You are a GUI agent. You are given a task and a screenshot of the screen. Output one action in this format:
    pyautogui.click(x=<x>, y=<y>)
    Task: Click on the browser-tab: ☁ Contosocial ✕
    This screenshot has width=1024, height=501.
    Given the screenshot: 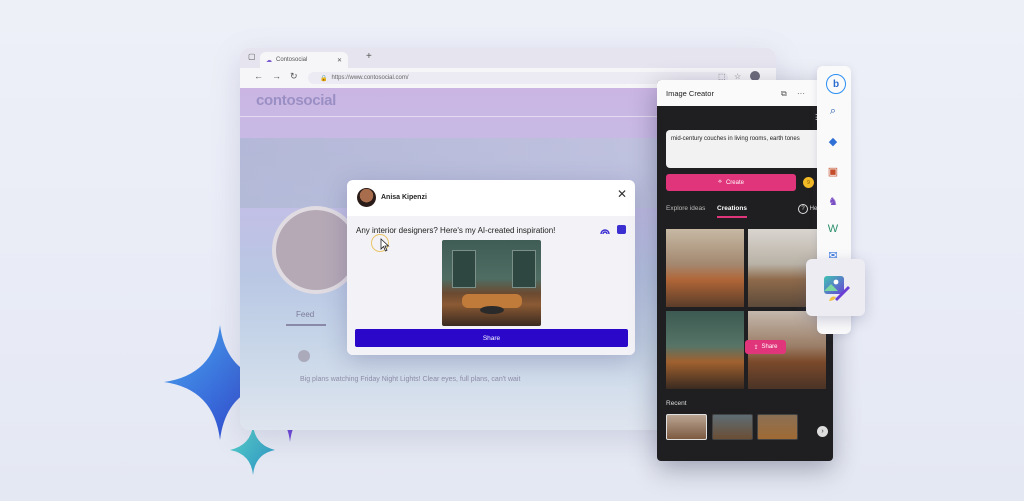 What is the action you would take?
    pyautogui.click(x=304, y=60)
    